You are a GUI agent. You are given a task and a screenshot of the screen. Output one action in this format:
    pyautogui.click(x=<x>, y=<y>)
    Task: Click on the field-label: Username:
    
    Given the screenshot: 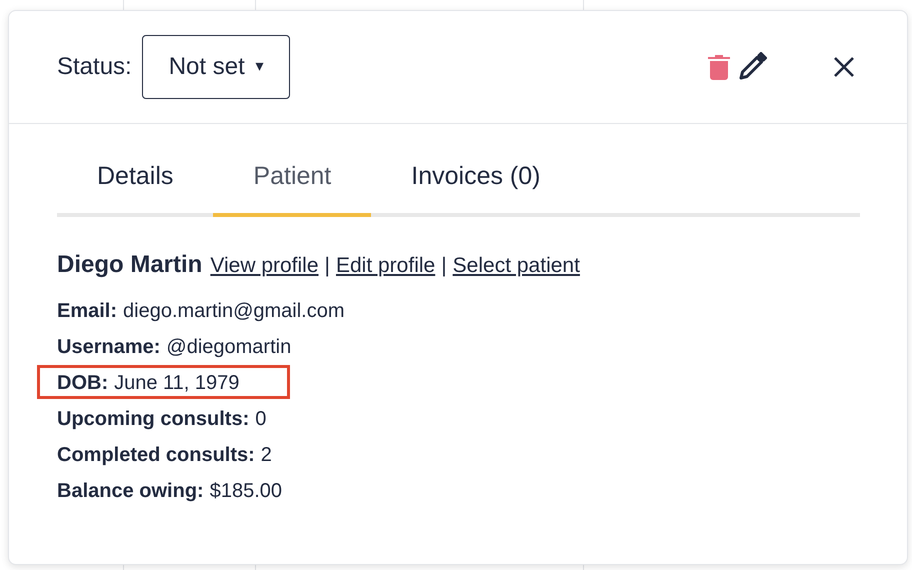 What is the action you would take?
    pyautogui.click(x=108, y=347)
    